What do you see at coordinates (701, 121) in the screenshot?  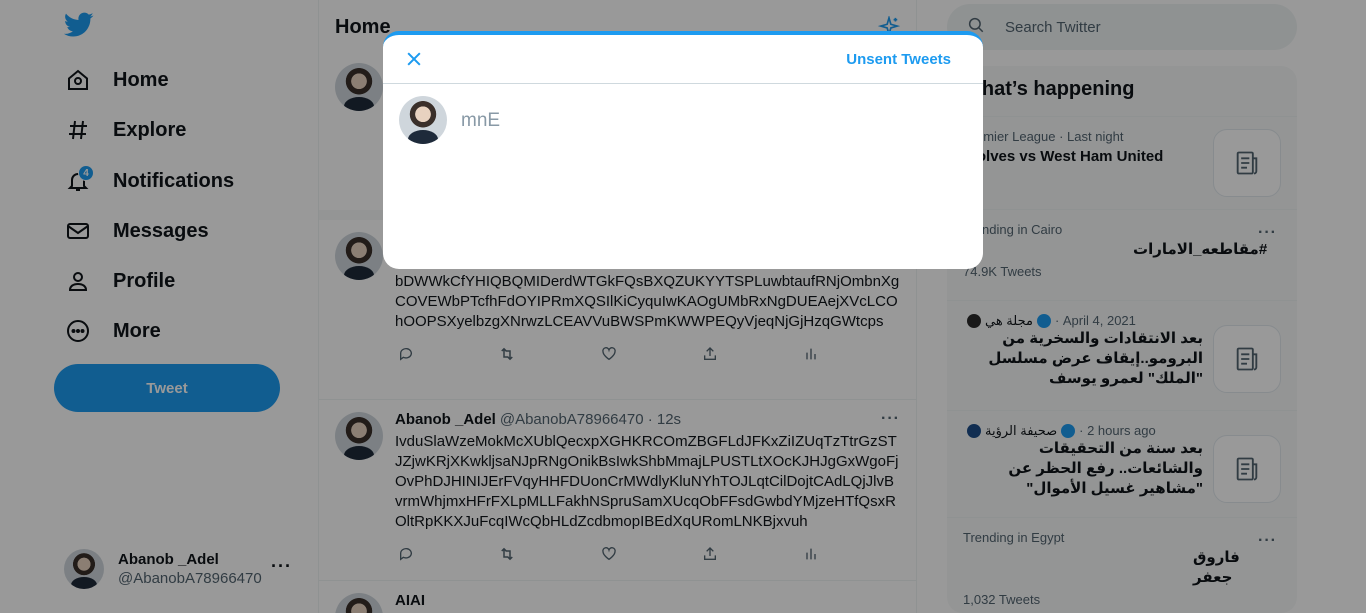 I see `tweet-text-input` at bounding box center [701, 121].